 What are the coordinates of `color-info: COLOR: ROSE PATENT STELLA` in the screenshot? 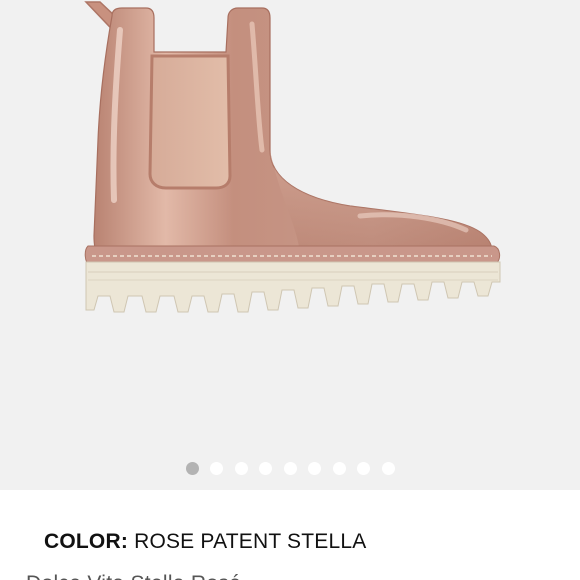 It's located at (205, 542).